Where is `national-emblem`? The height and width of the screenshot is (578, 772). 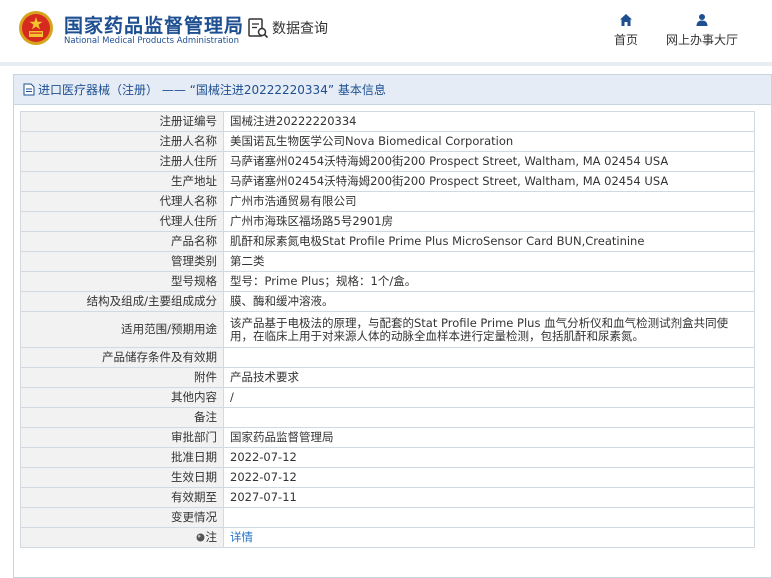
national-emblem is located at coordinates (36, 28).